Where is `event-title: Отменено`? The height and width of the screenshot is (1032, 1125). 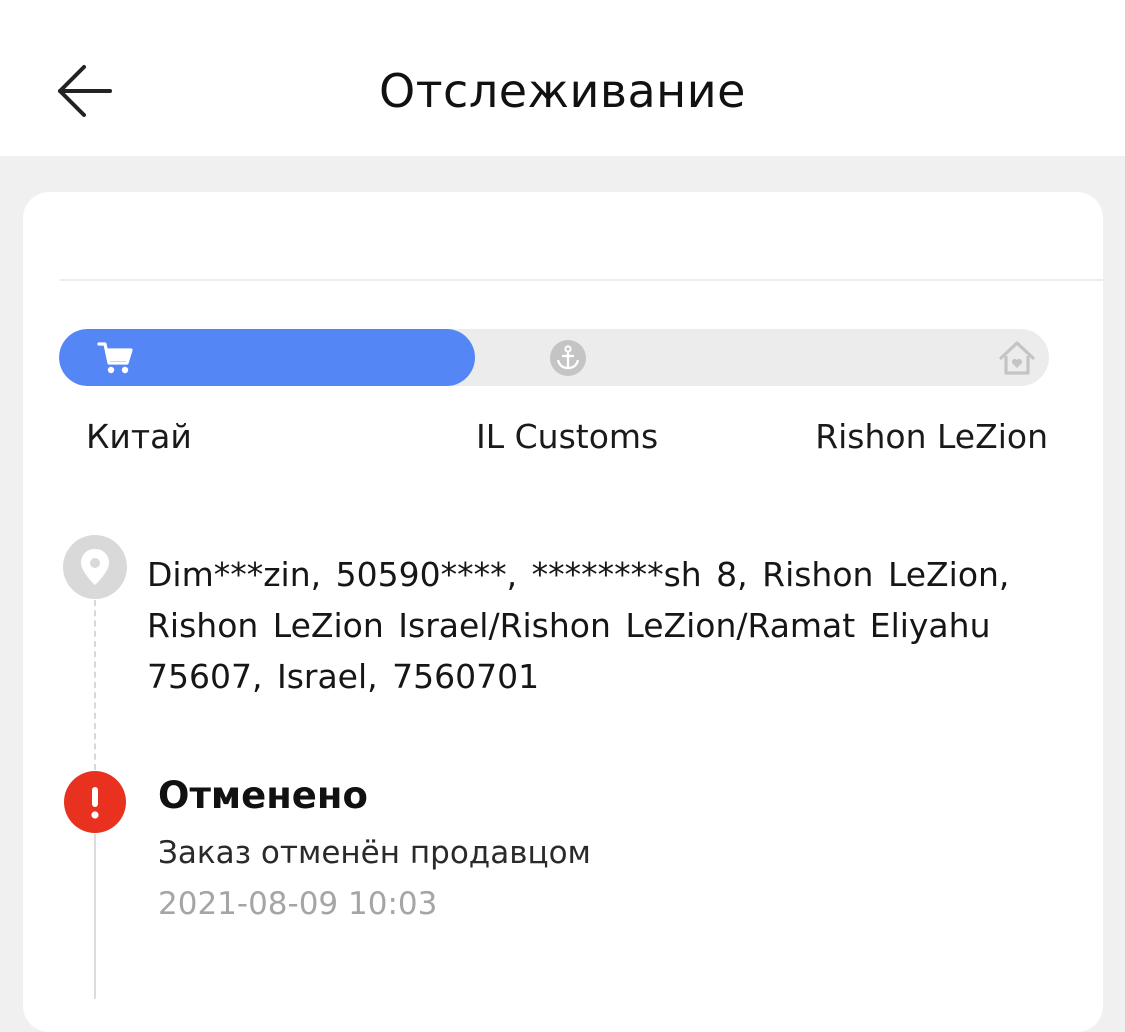 event-title: Отменено is located at coordinates (263, 795).